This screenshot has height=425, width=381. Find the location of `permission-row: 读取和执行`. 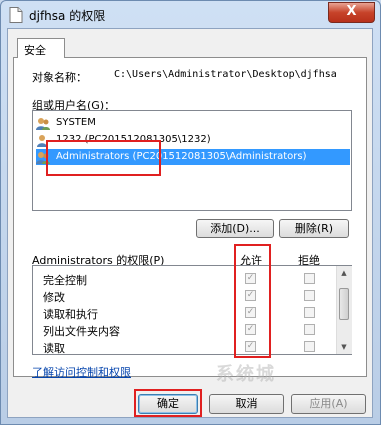

permission-row: 读取和执行 is located at coordinates (184, 313).